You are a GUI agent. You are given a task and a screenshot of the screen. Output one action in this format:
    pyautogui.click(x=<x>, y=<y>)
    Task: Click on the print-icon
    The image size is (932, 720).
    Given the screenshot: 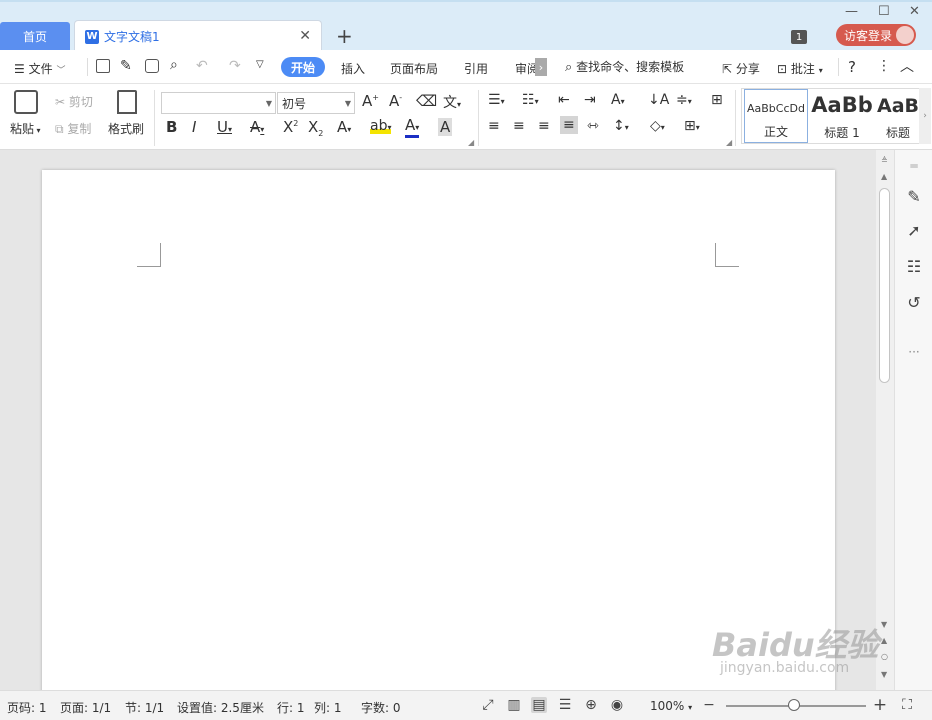 What is the action you would take?
    pyautogui.click(x=152, y=66)
    